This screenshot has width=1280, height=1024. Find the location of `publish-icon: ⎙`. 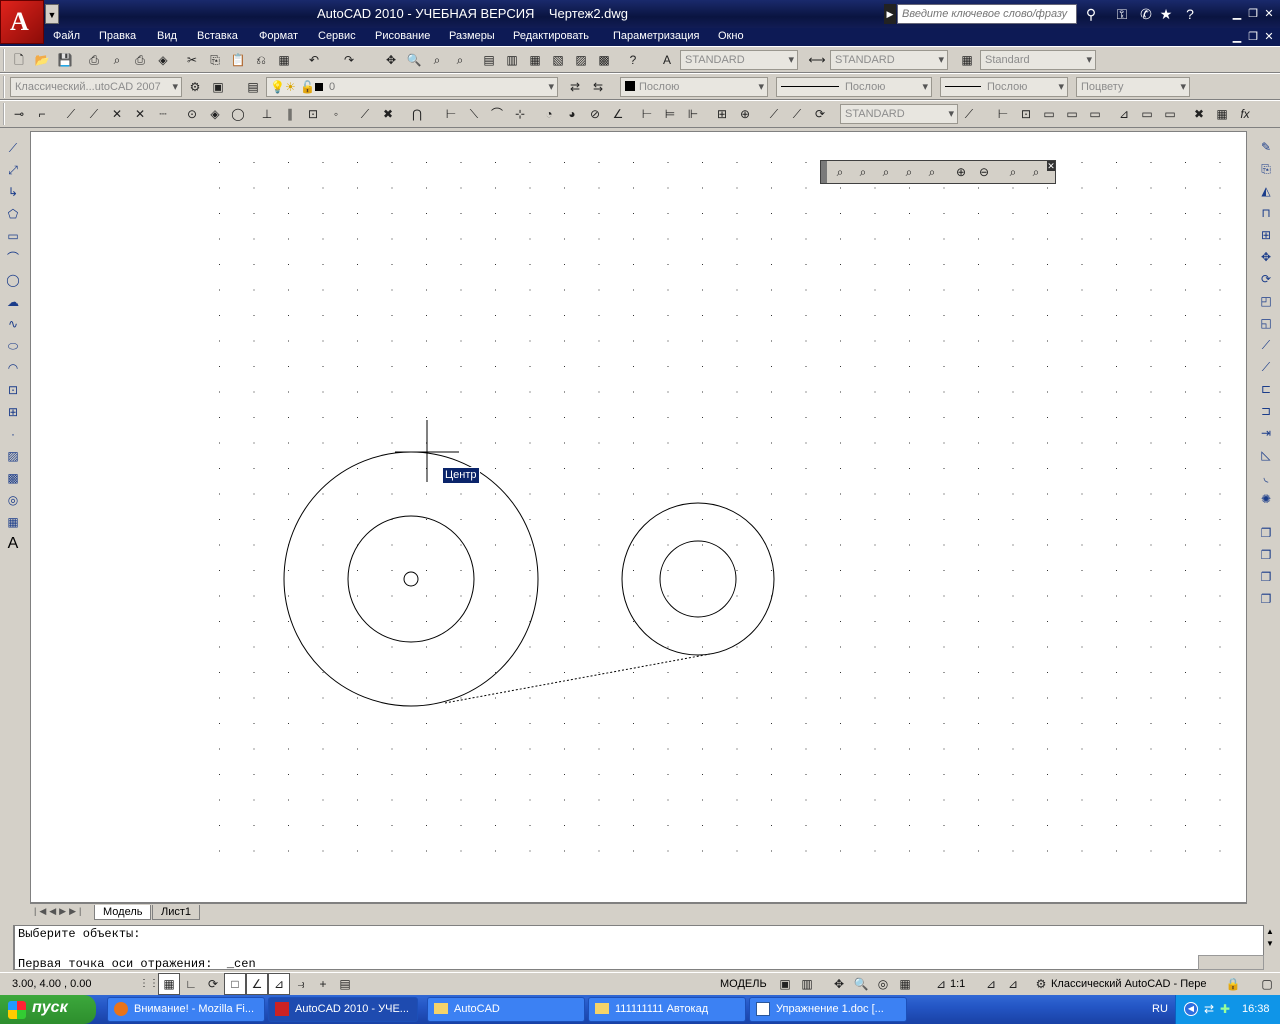

publish-icon: ⎙ is located at coordinates (140, 60).